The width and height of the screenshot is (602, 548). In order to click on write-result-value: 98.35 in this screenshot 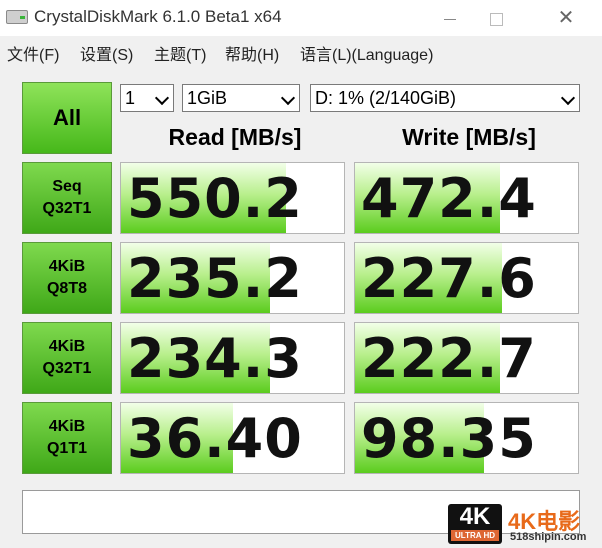, I will do `click(449, 438)`.